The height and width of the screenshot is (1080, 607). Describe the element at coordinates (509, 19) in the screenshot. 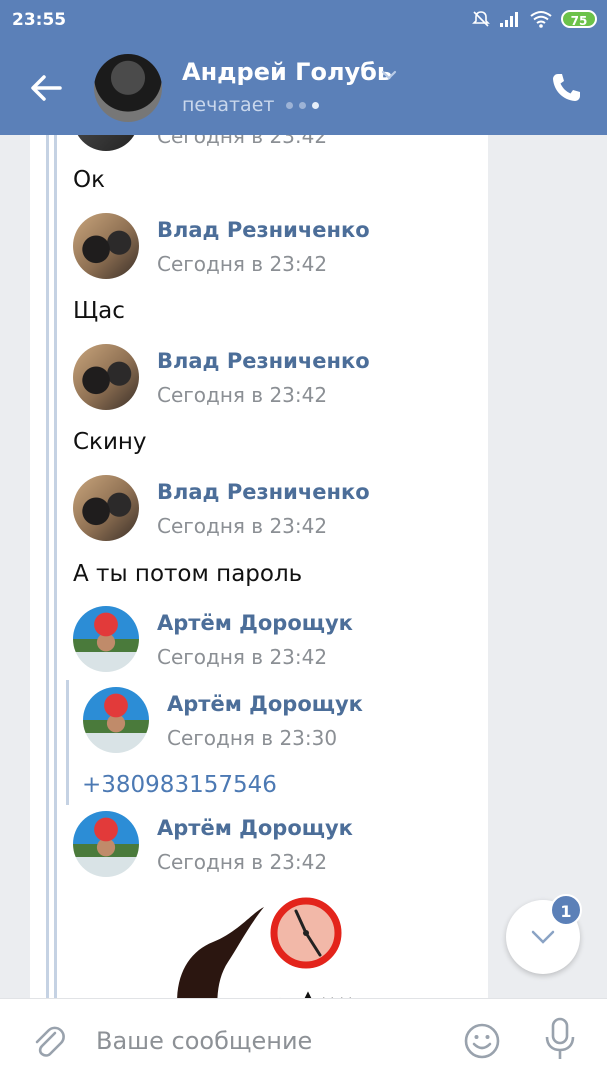

I see `signal-icon` at that location.